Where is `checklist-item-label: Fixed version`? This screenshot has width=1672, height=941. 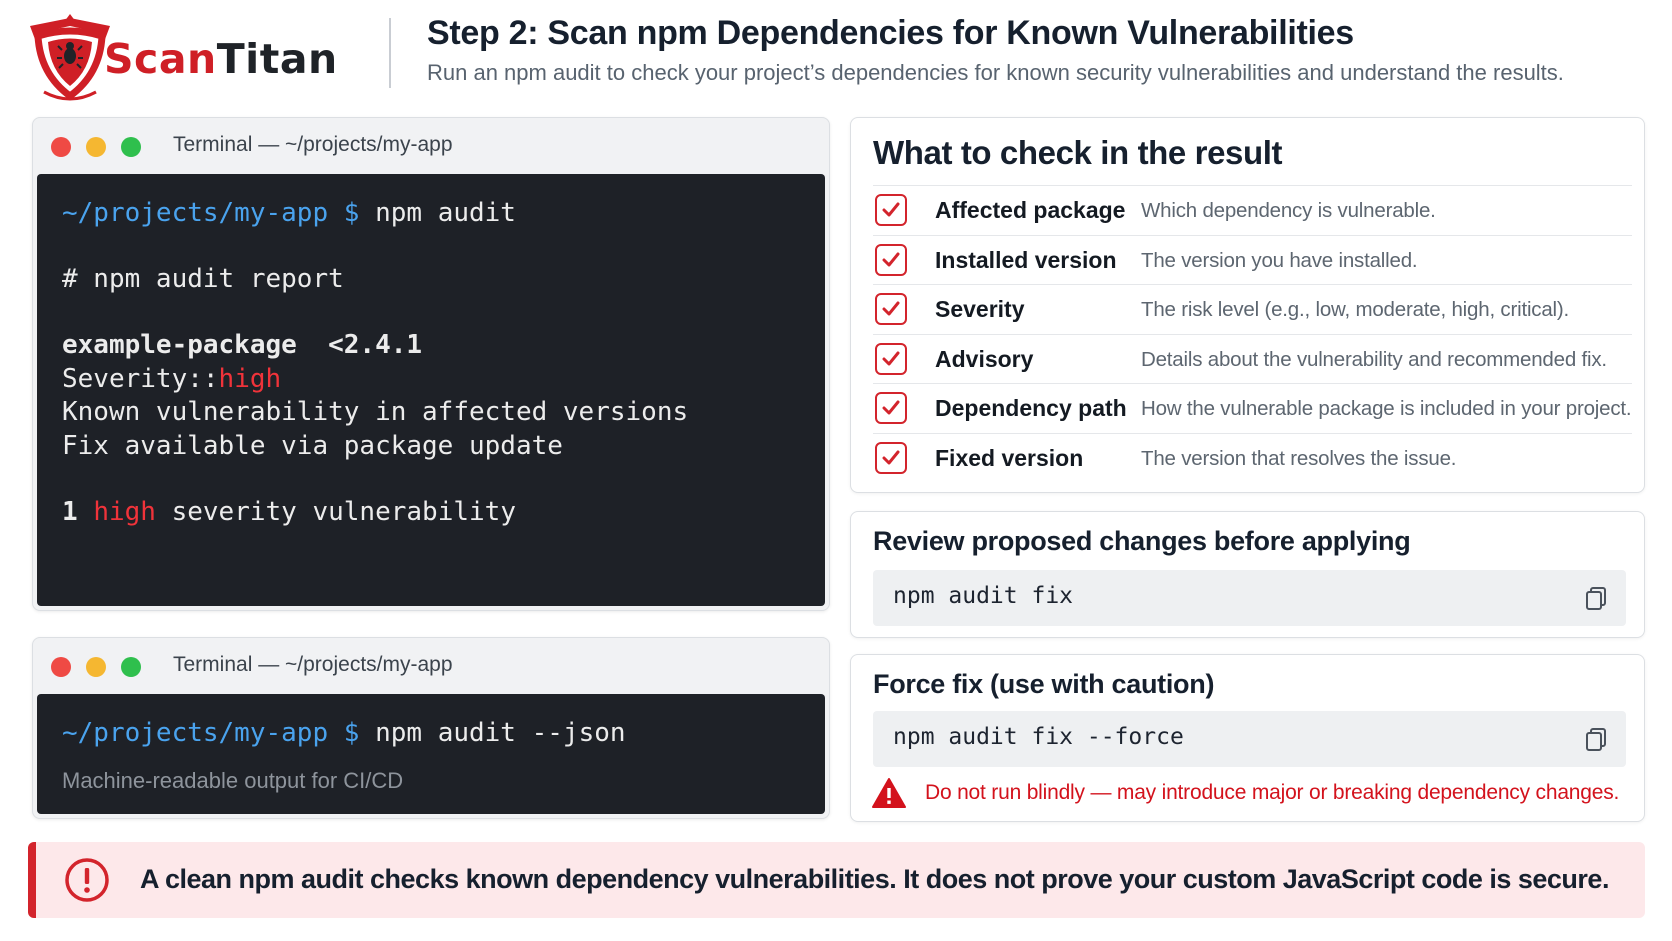 checklist-item-label: Fixed version is located at coordinates (1009, 457).